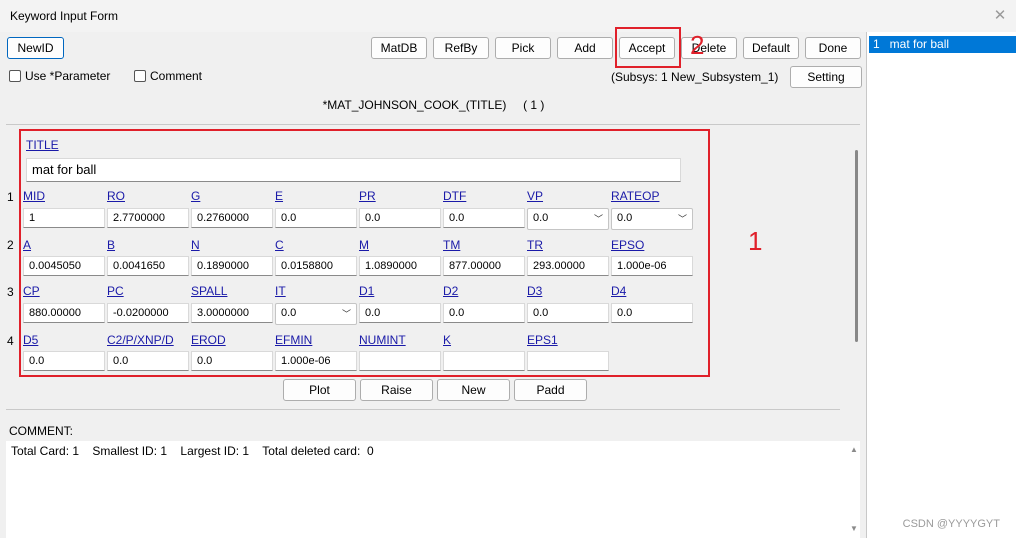 This screenshot has width=1016, height=538. What do you see at coordinates (64, 16) in the screenshot?
I see `window-title: Keyword Input Form` at bounding box center [64, 16].